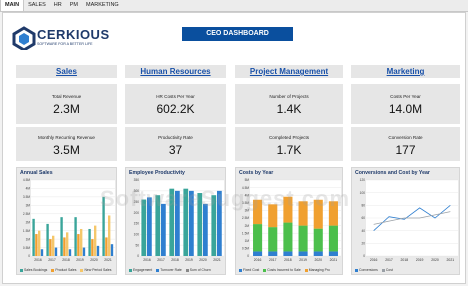 The height and width of the screenshot is (286, 468). Describe the element at coordinates (251, 270) in the screenshot. I see `legend-label: Fixed Cost` at that location.